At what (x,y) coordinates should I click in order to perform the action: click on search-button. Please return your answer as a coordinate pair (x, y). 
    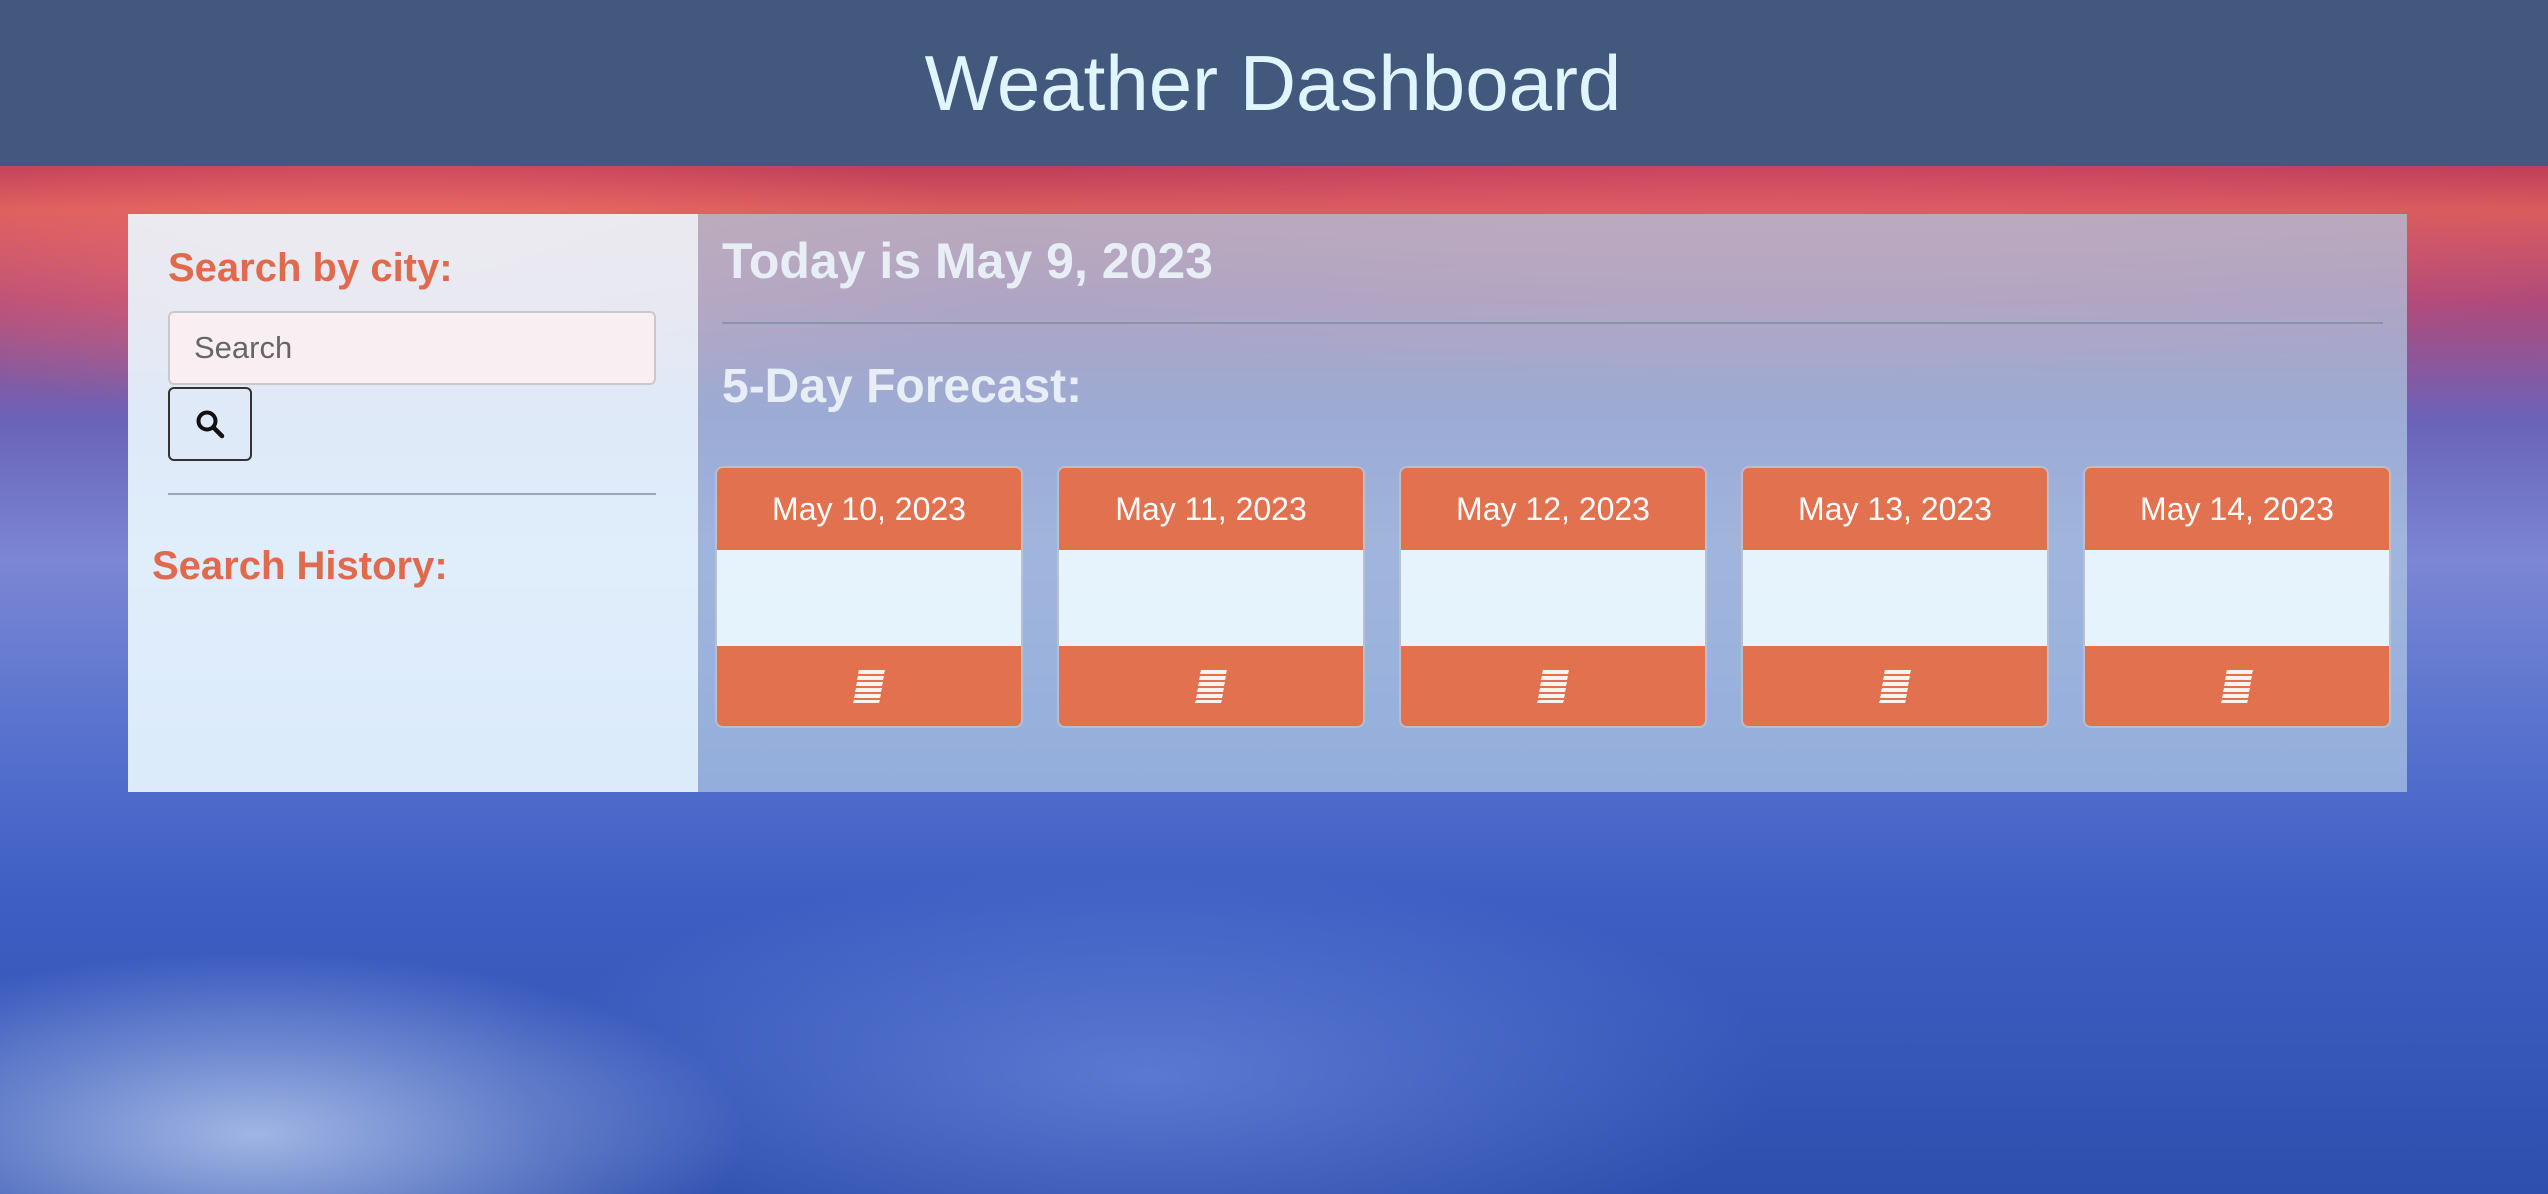
    Looking at the image, I should click on (210, 424).